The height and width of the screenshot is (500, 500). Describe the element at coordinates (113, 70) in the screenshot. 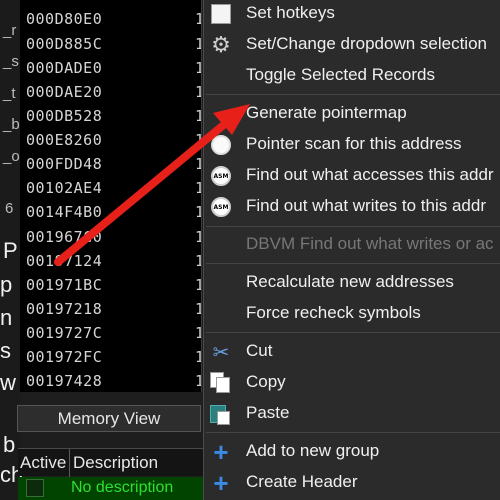

I see `list-item: 000DADE01` at that location.